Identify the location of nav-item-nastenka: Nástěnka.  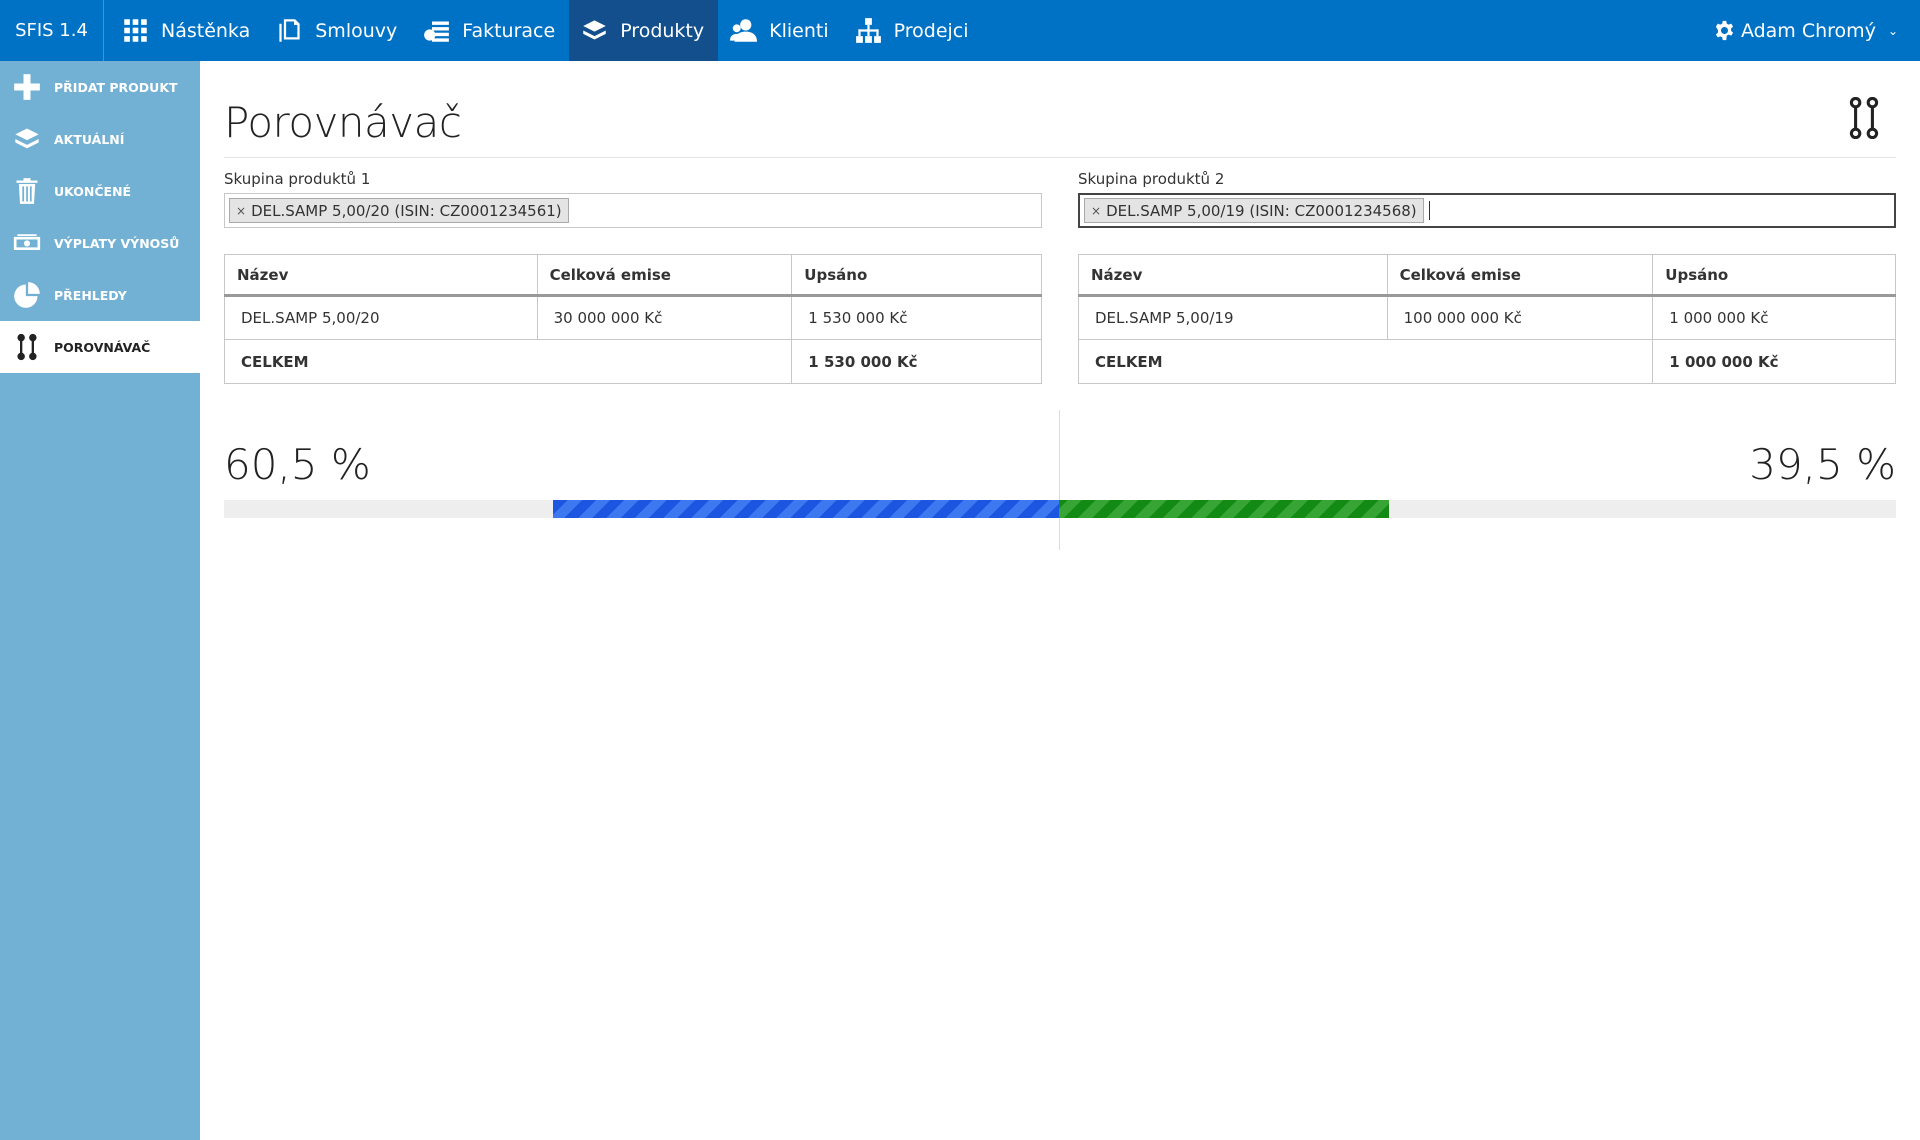
(187, 30).